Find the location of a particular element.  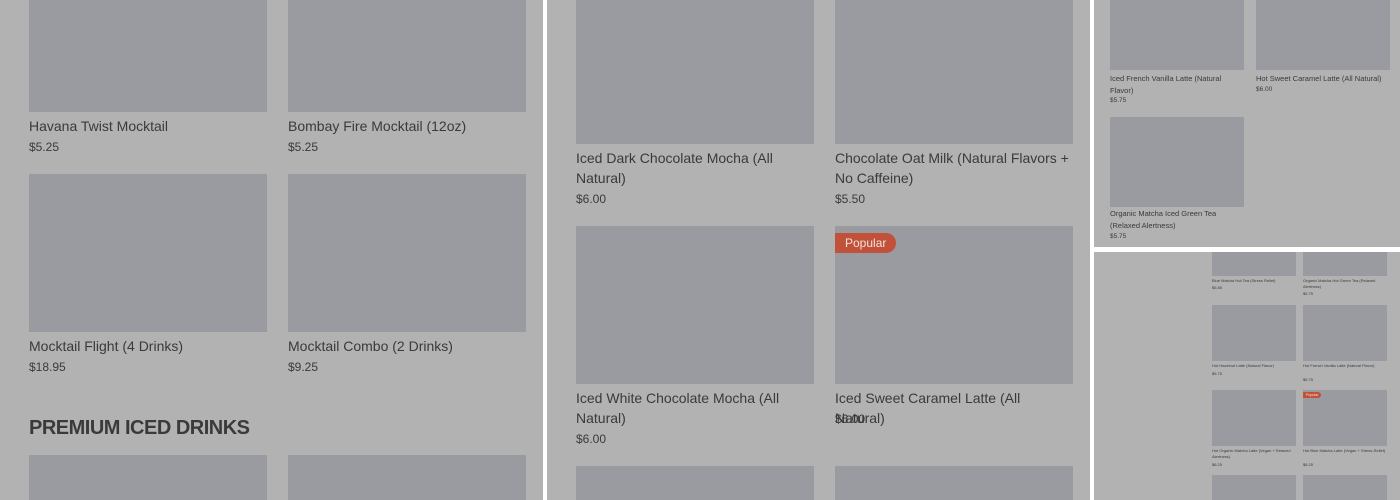

item-name: Mocktail Combo (2 Drinks) is located at coordinates (370, 346).